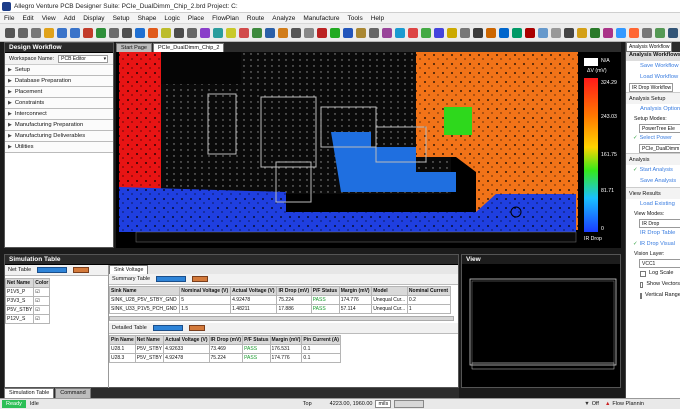 The height and width of the screenshot is (409, 680). What do you see at coordinates (49, 18) in the screenshot?
I see `menu-item-view: View` at bounding box center [49, 18].